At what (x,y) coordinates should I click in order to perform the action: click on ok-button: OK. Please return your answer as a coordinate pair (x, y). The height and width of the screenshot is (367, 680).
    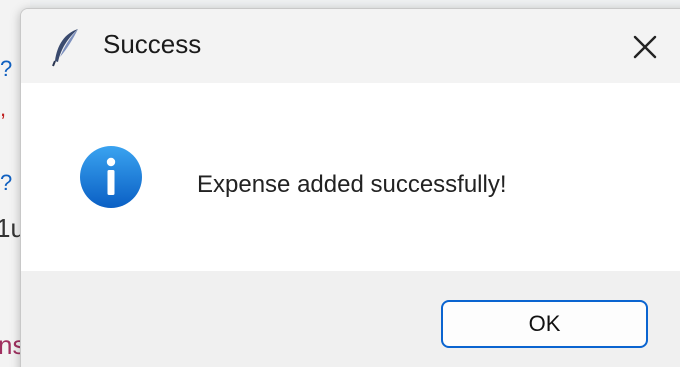
    Looking at the image, I should click on (544, 324).